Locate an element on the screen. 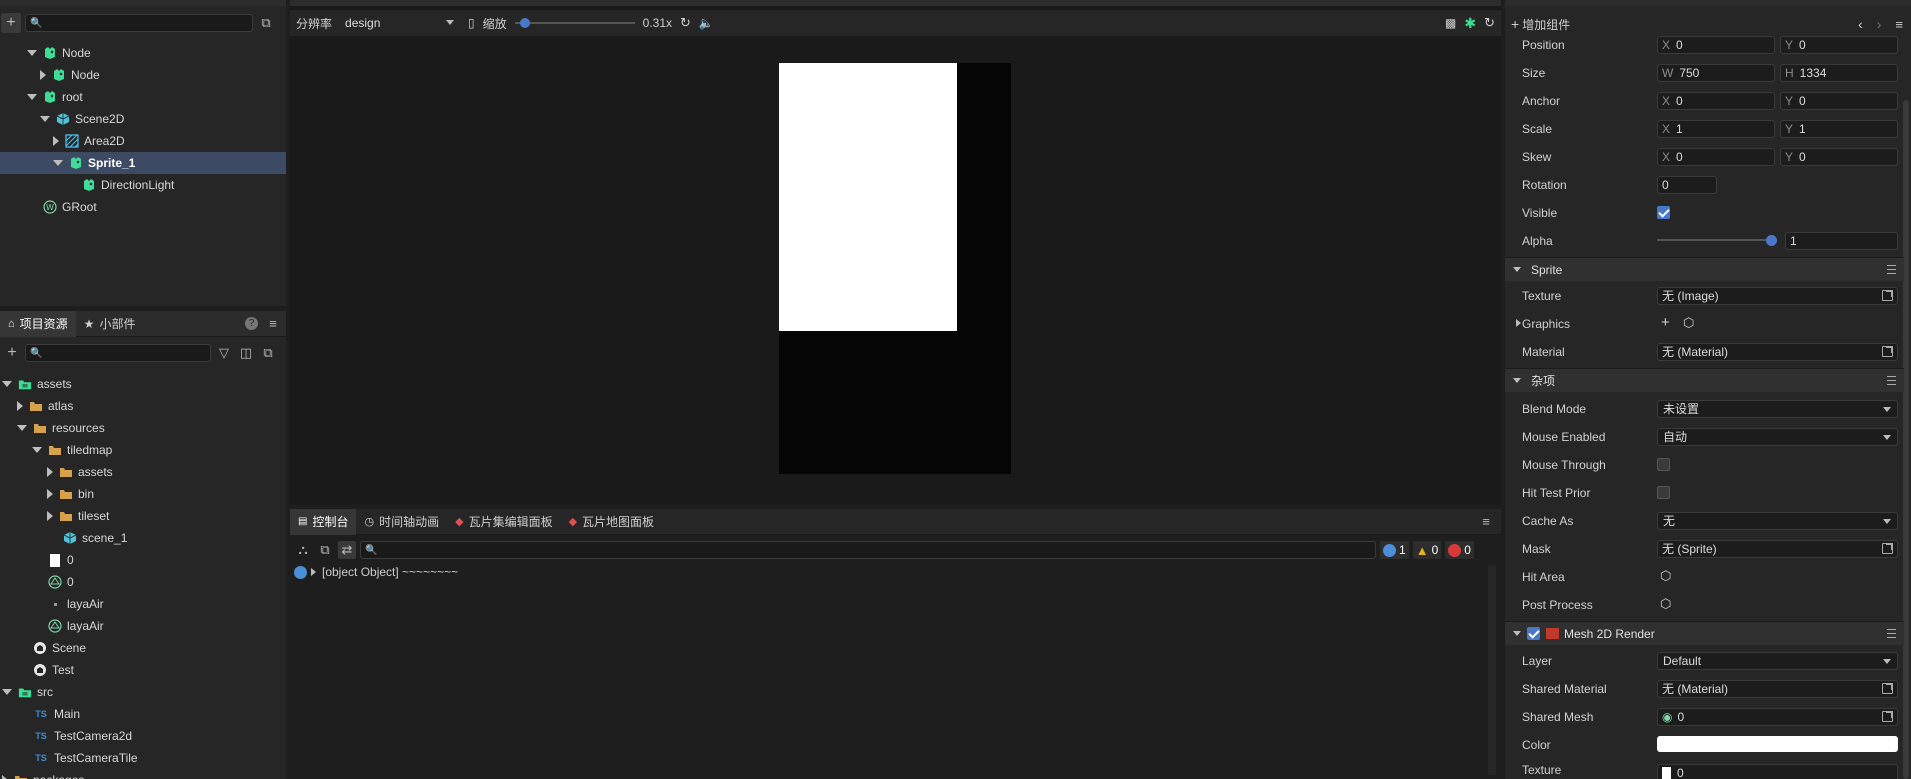 This screenshot has height=779, width=1911. shared-material-field: 无 (Material) is located at coordinates (1777, 688).